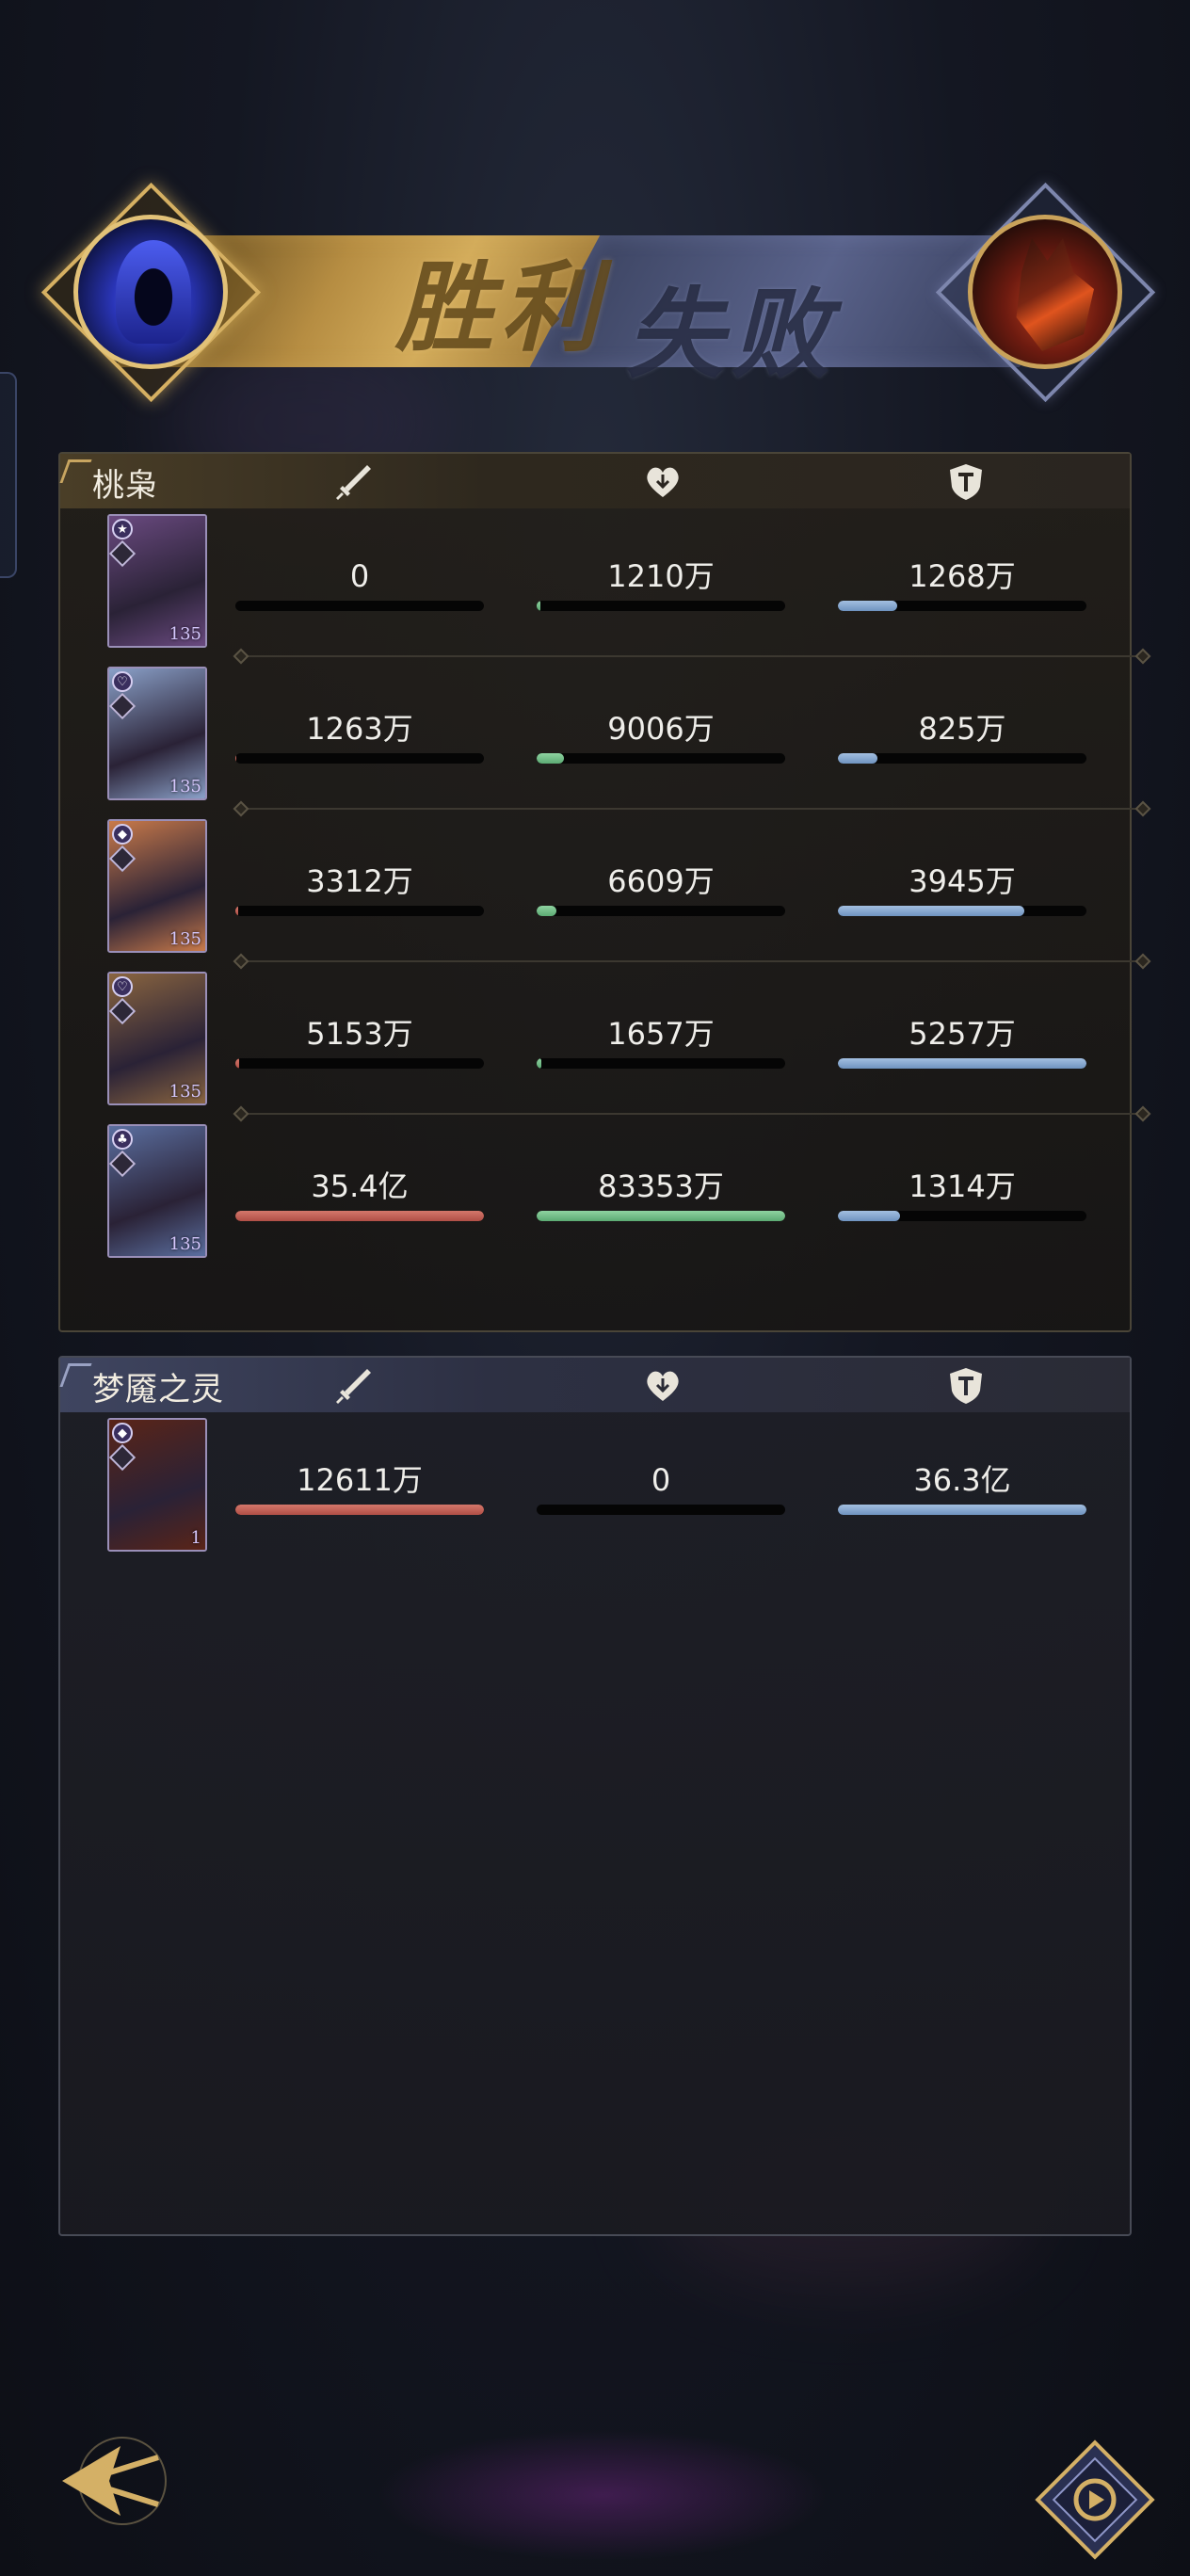 The width and height of the screenshot is (1190, 2576). Describe the element at coordinates (732, 334) in the screenshot. I see `defeat-text: 失败` at that location.